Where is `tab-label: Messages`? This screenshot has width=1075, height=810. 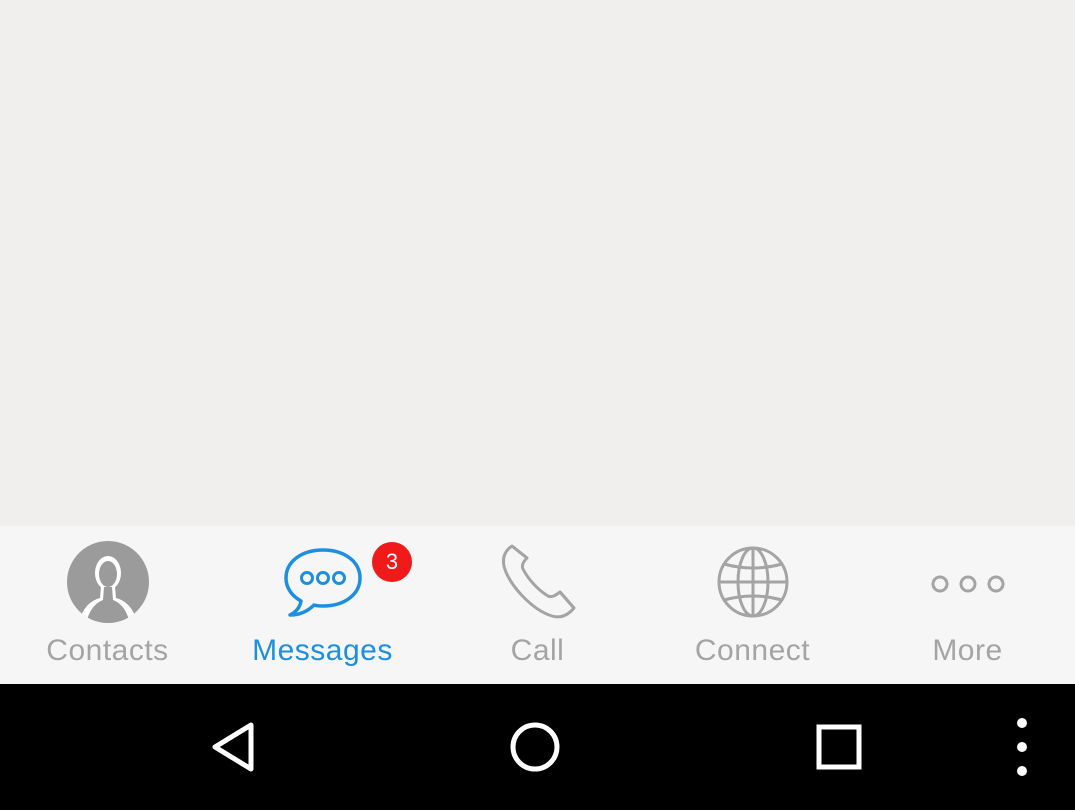
tab-label: Messages is located at coordinates (322, 650).